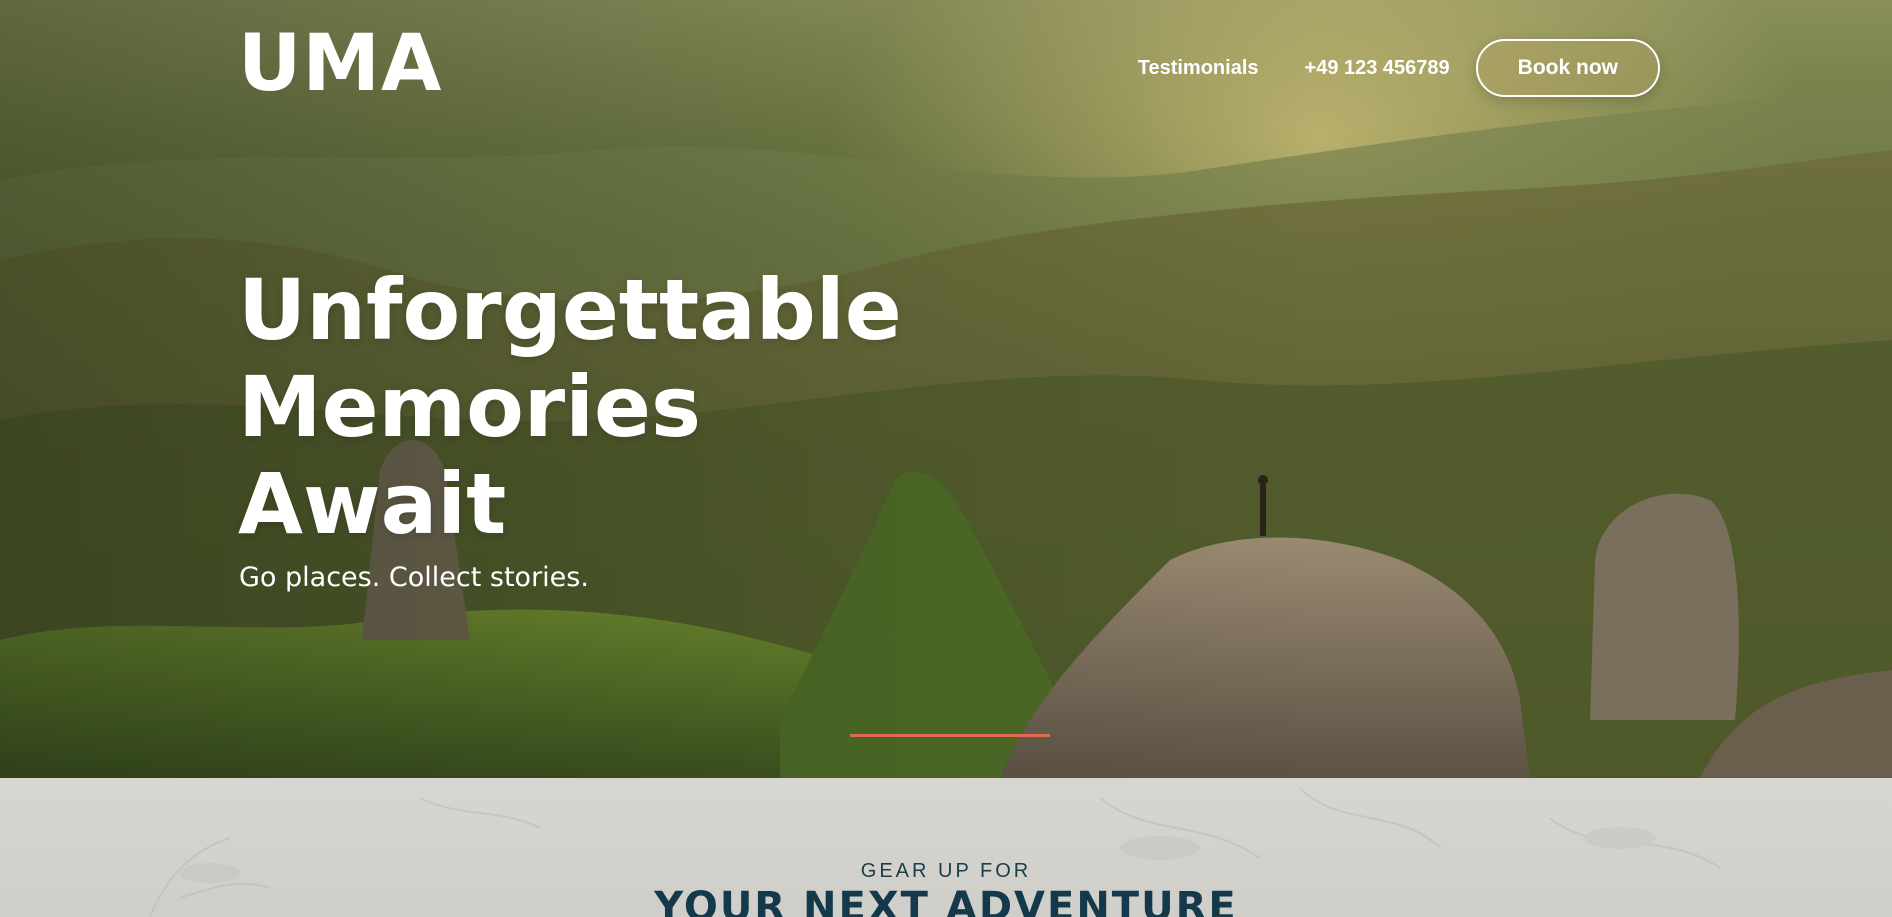 The image size is (1892, 917). Describe the element at coordinates (570, 310) in the screenshot. I see `hero-headline-line-1: Unforgettable` at that location.